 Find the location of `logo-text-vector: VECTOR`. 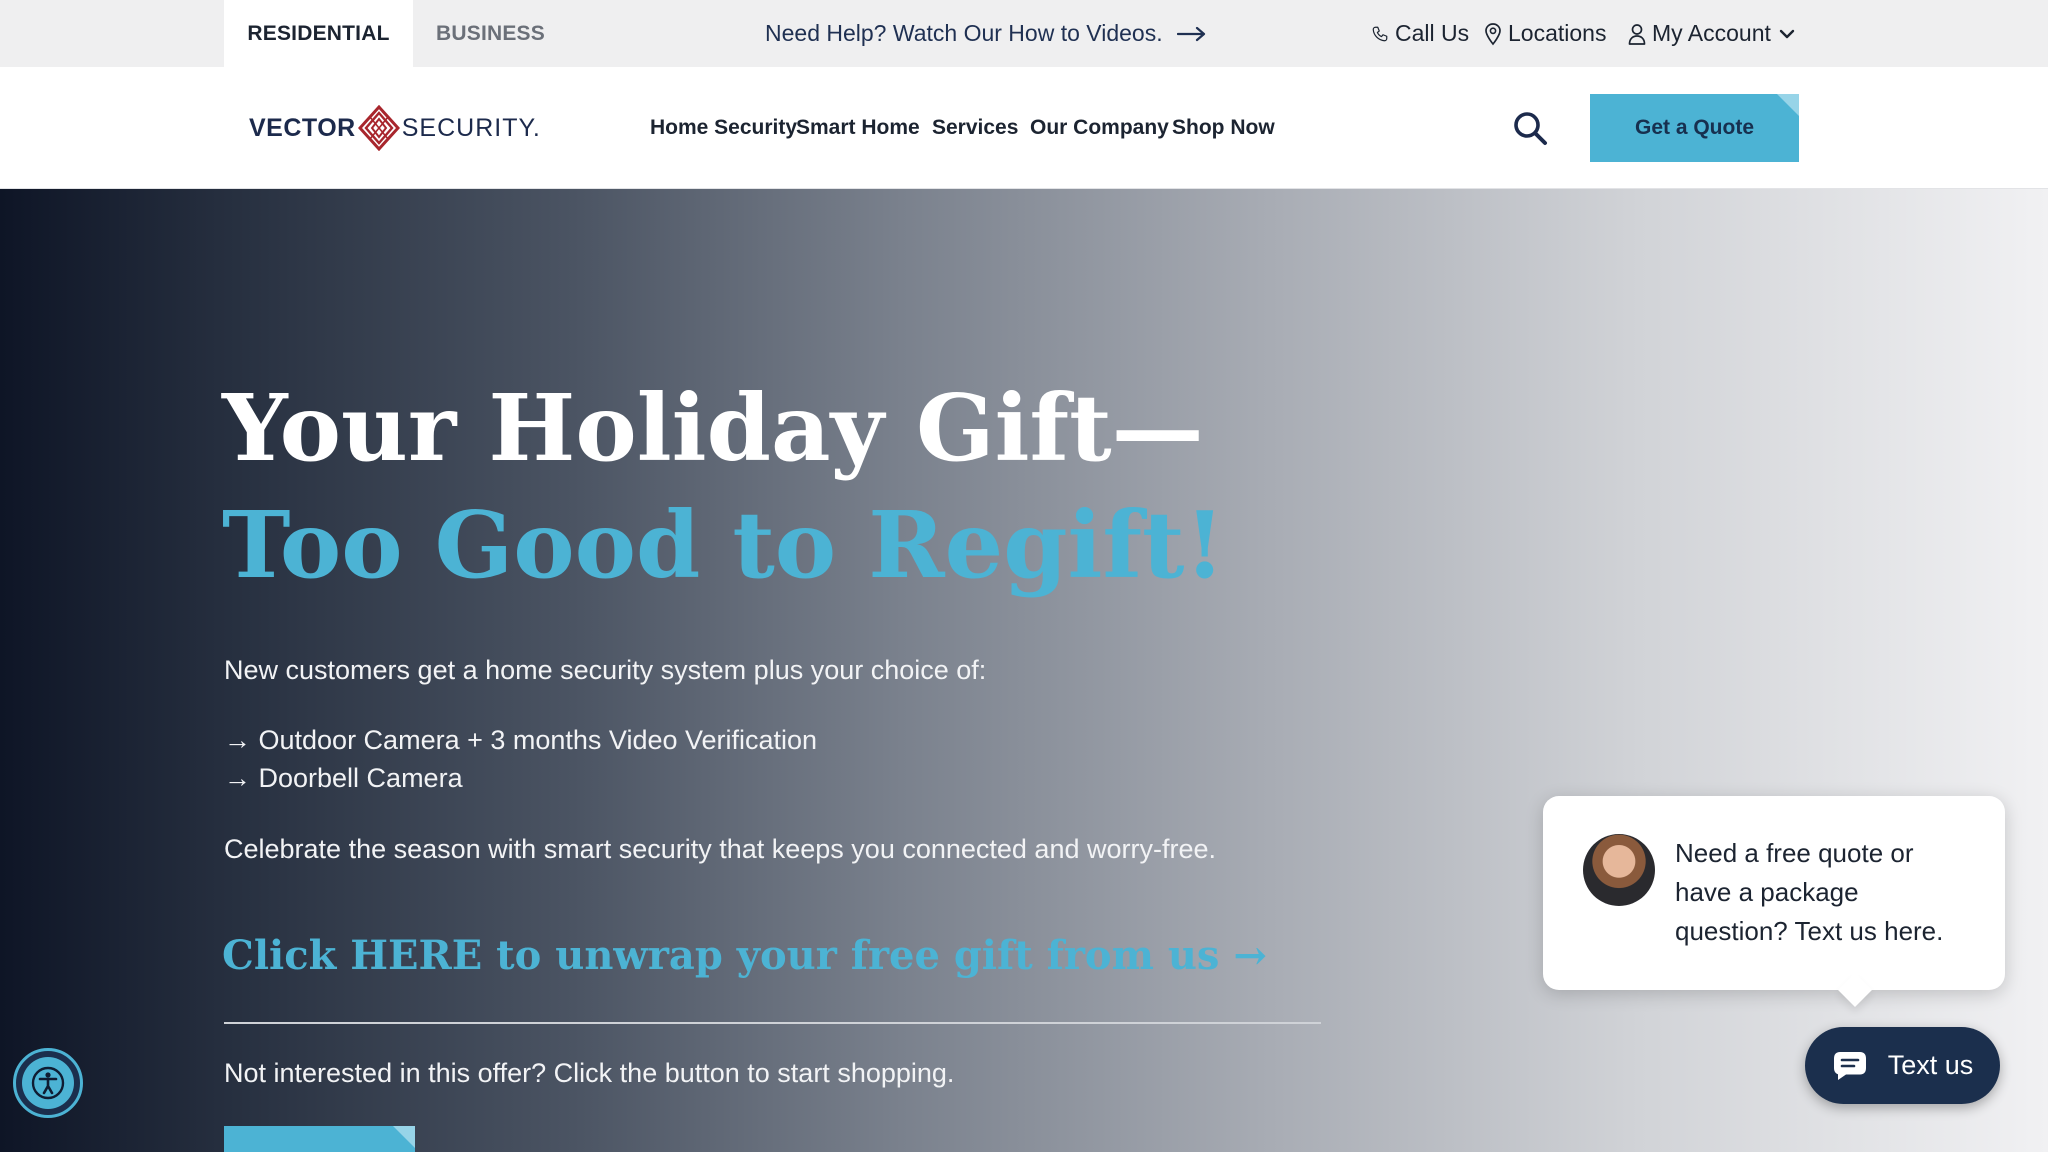

logo-text-vector: VECTOR is located at coordinates (302, 127).